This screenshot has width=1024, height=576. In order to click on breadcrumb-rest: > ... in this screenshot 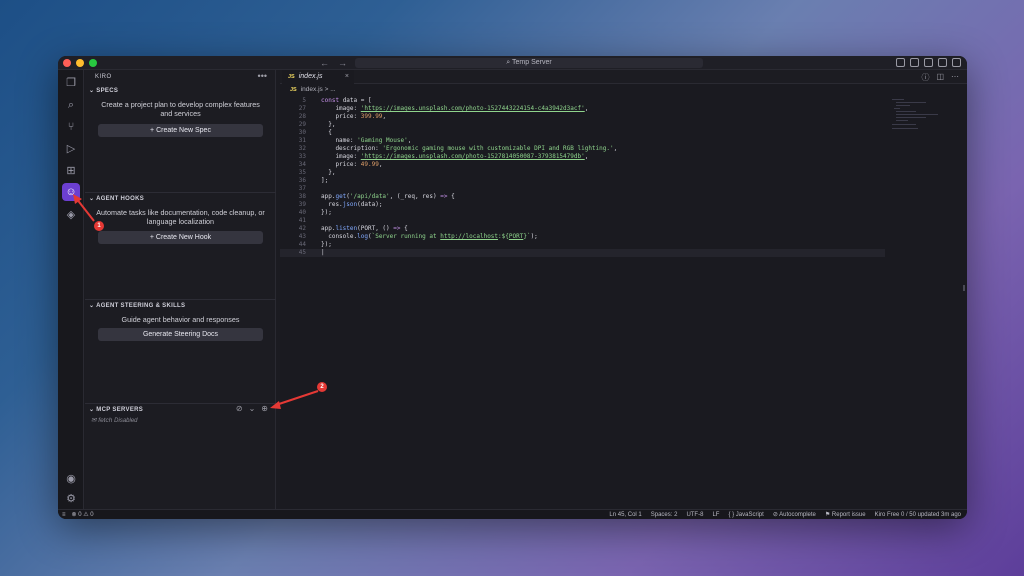, I will do `click(330, 89)`.